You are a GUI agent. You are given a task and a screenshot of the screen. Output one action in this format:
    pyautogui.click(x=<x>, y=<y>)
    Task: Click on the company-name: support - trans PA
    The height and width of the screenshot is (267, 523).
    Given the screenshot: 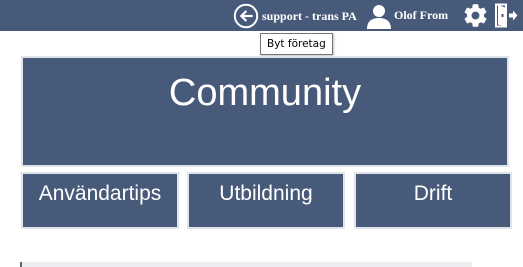 What is the action you would take?
    pyautogui.click(x=309, y=15)
    